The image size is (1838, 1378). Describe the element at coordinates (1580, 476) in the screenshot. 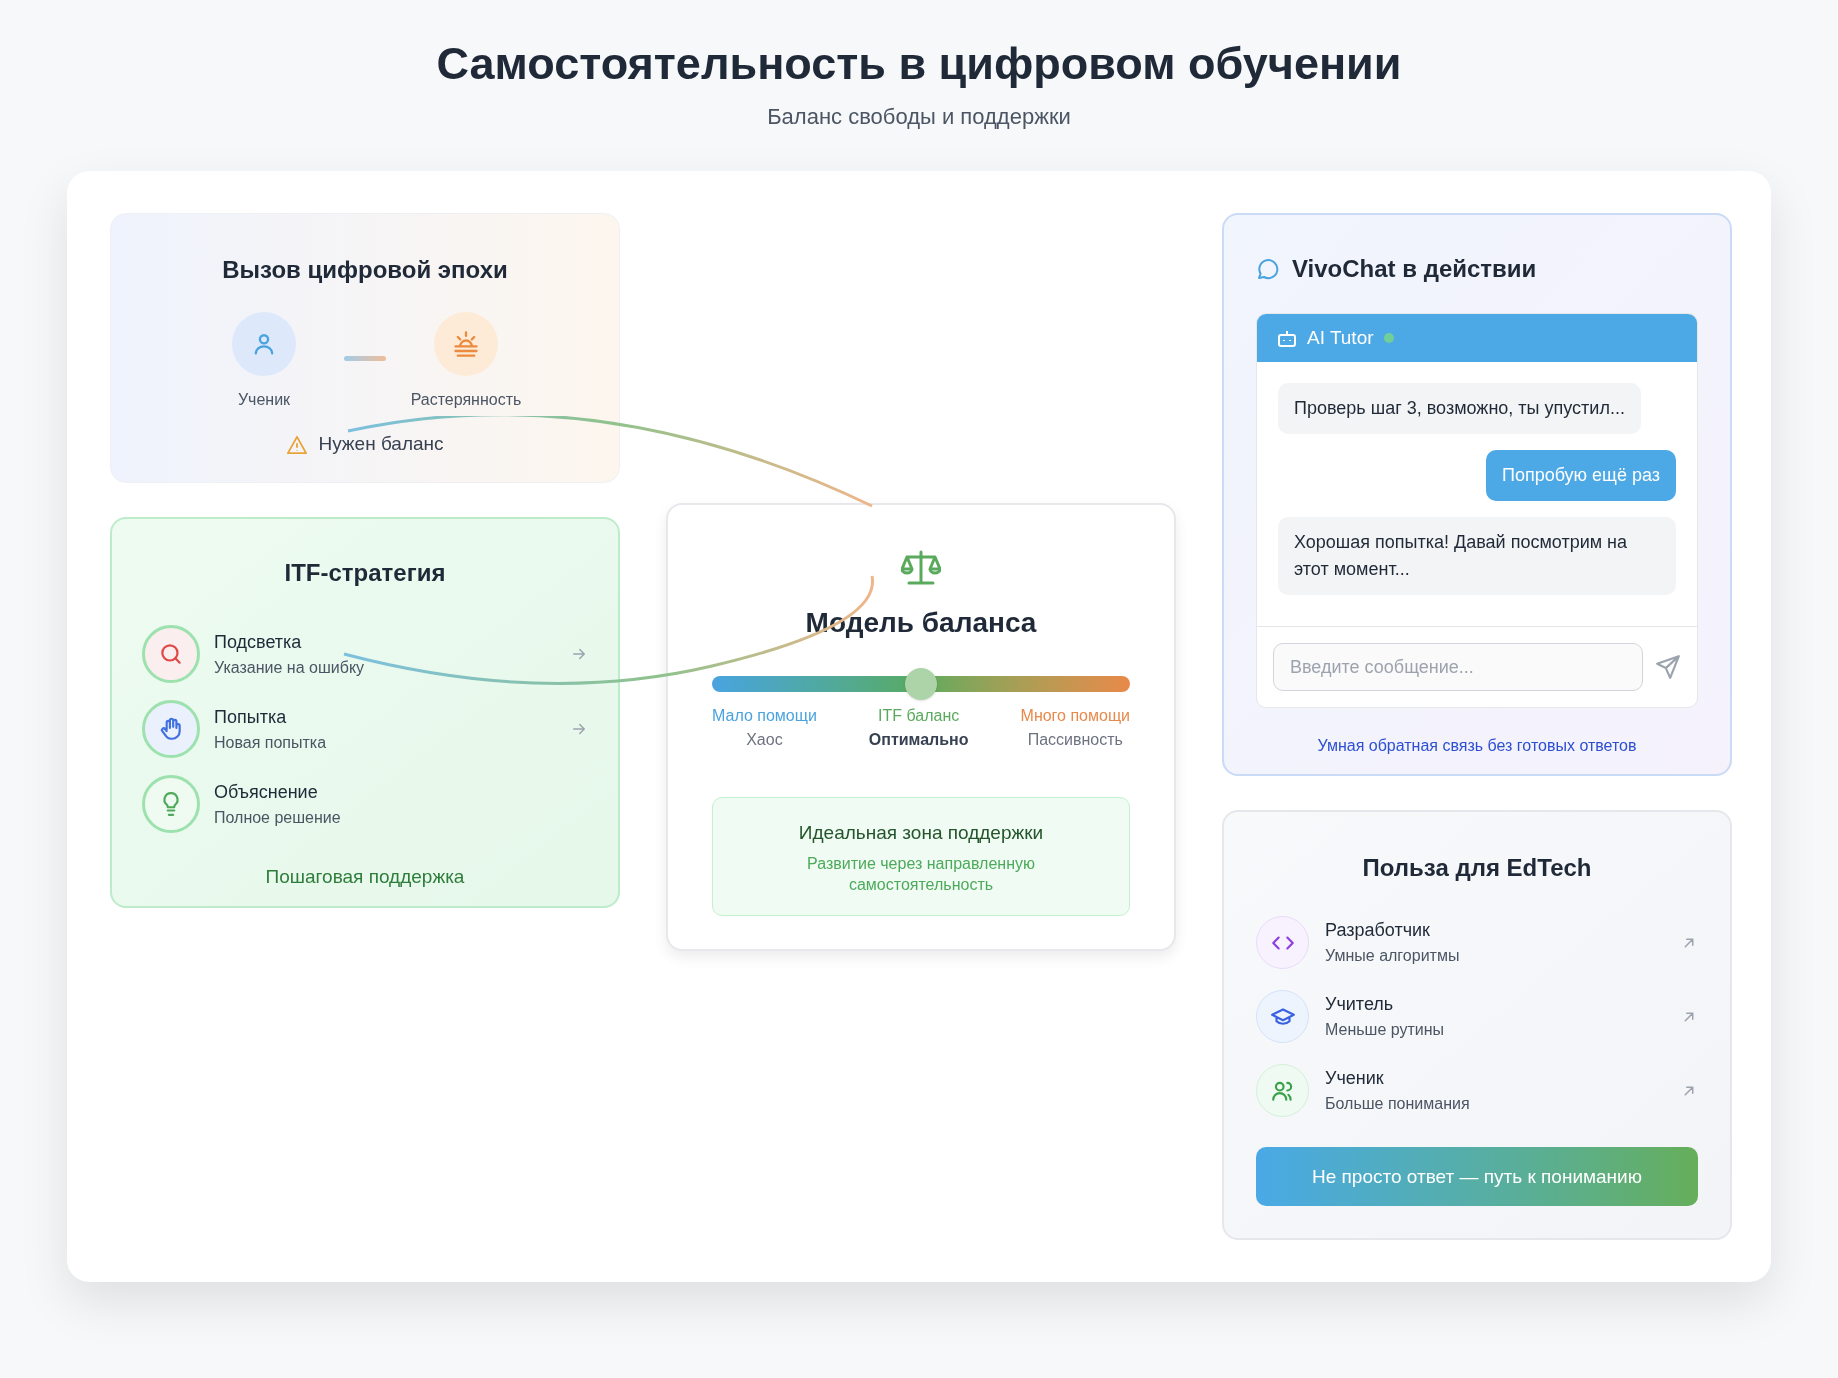

I see `user-message: Попробую ещё раз` at that location.